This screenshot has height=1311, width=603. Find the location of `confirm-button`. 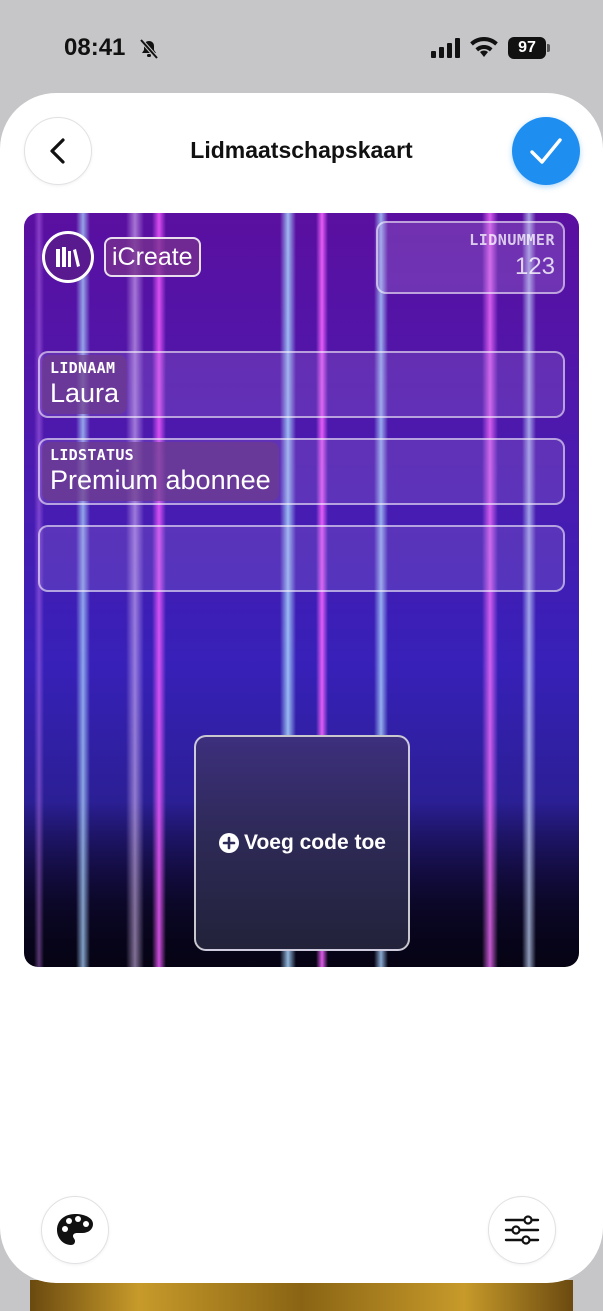

confirm-button is located at coordinates (546, 151).